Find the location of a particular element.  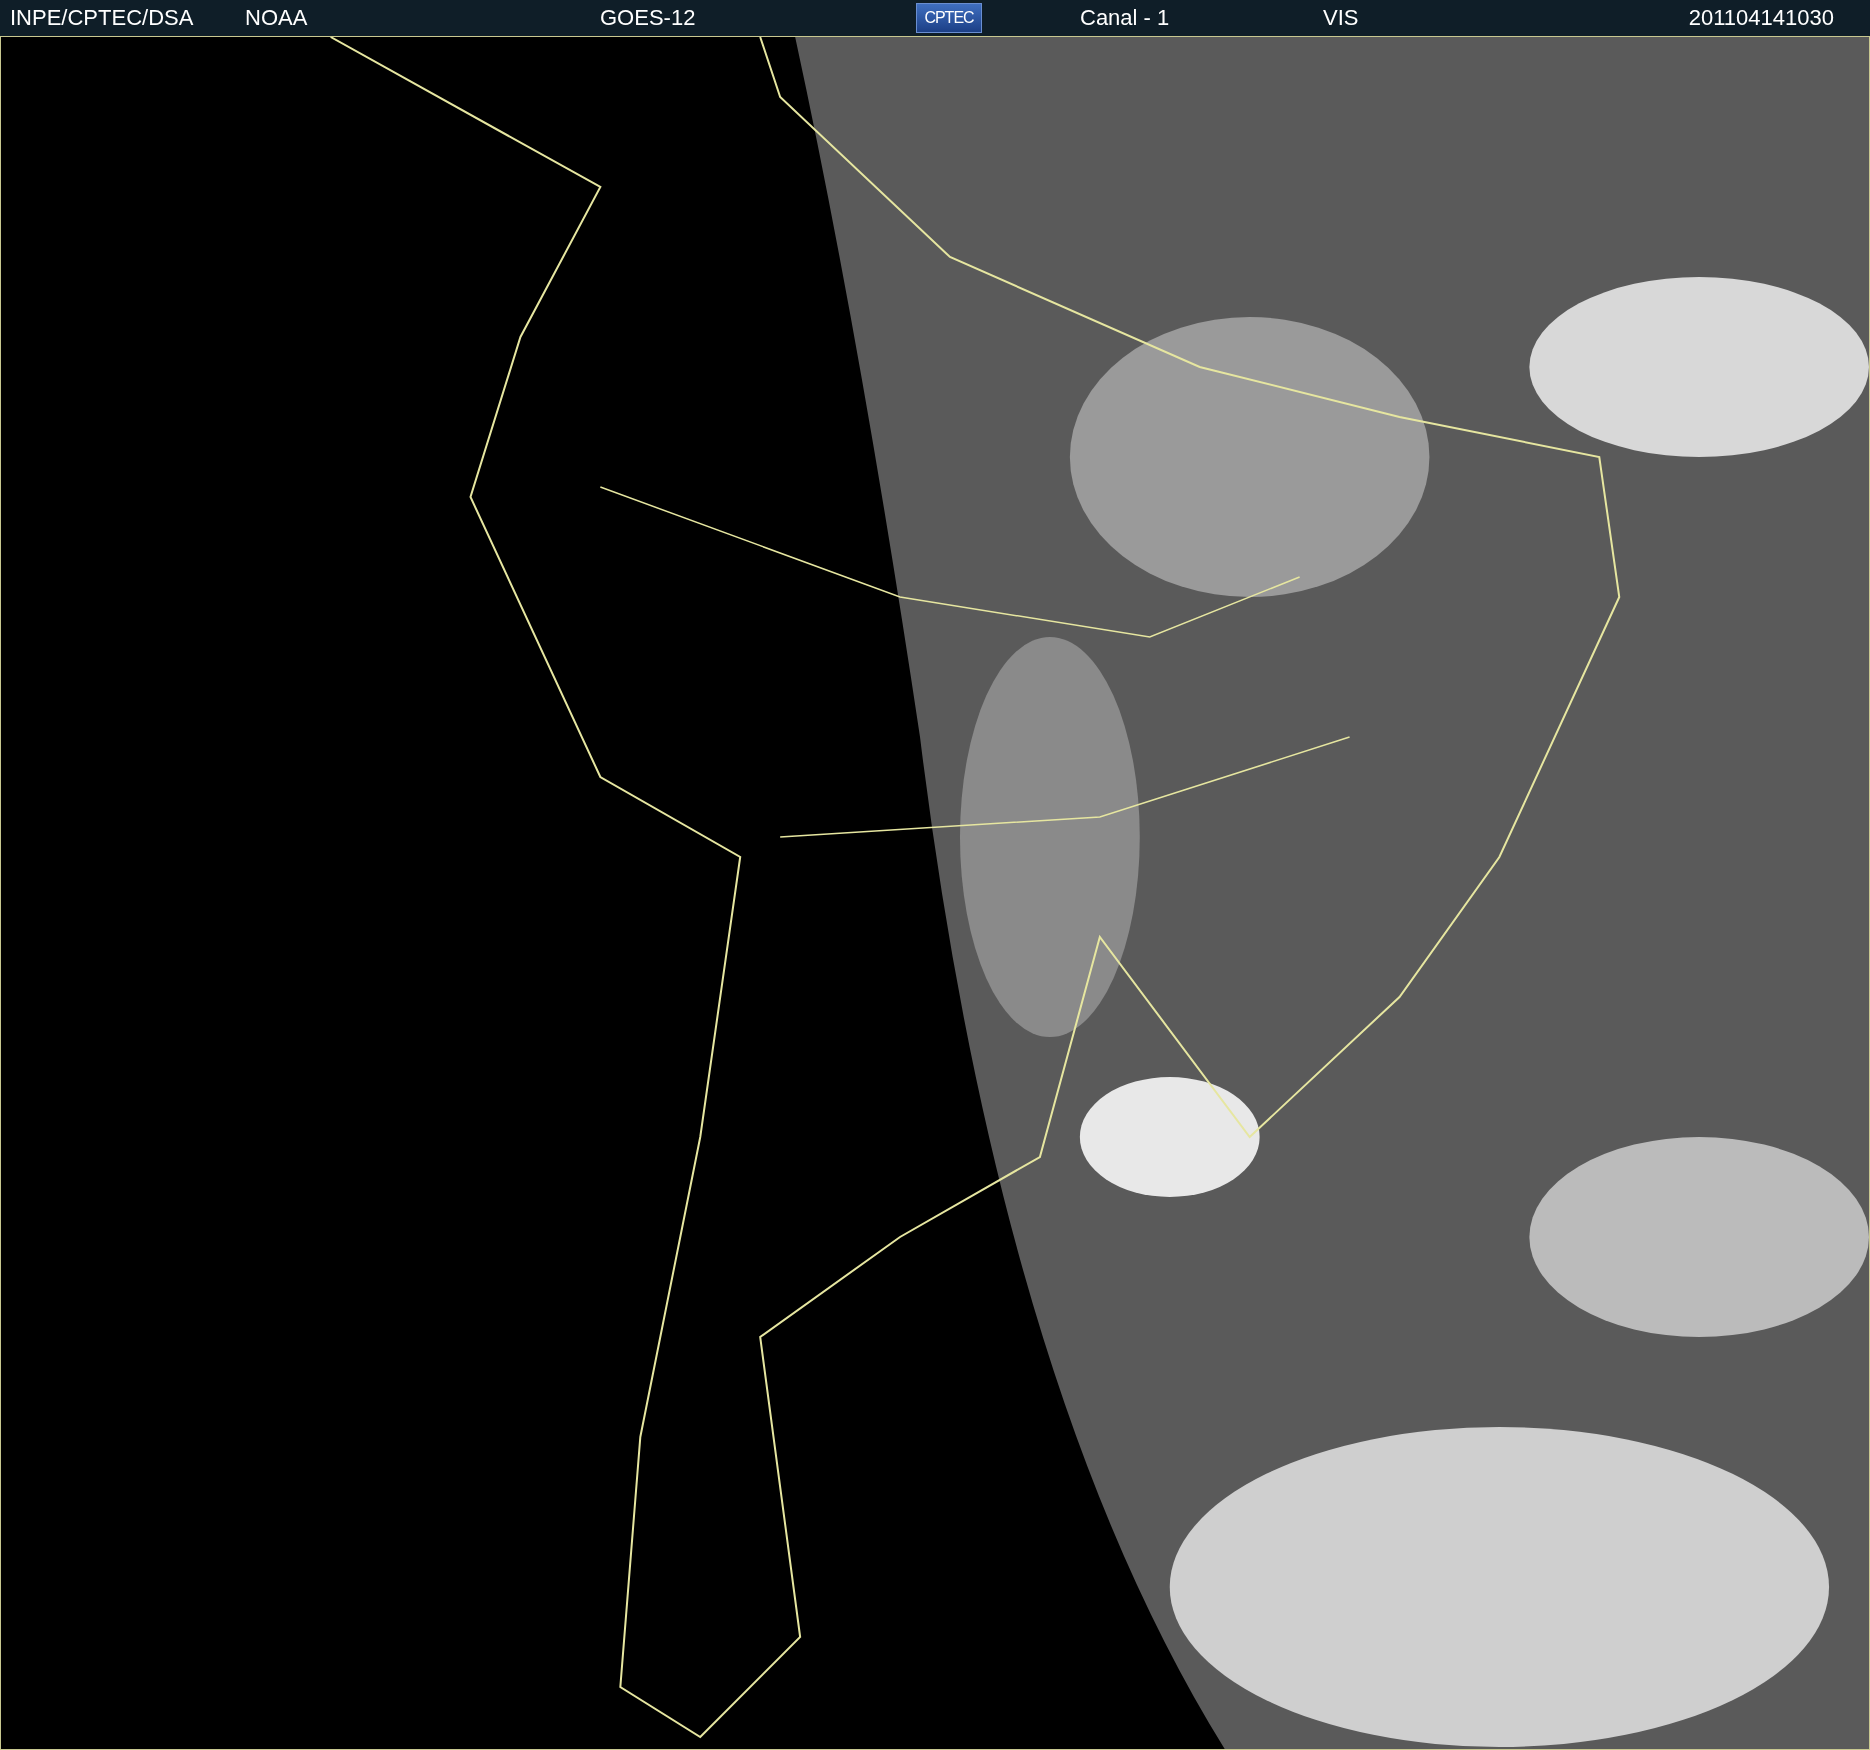

band-label: VIS is located at coordinates (1341, 18).